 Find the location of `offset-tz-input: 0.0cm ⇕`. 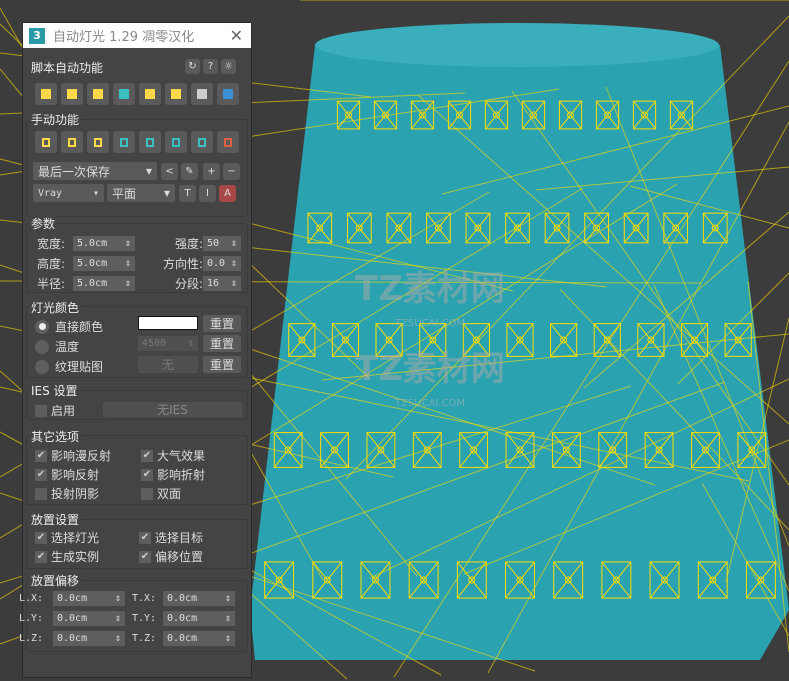

offset-tz-input: 0.0cm ⇕ is located at coordinates (199, 638).